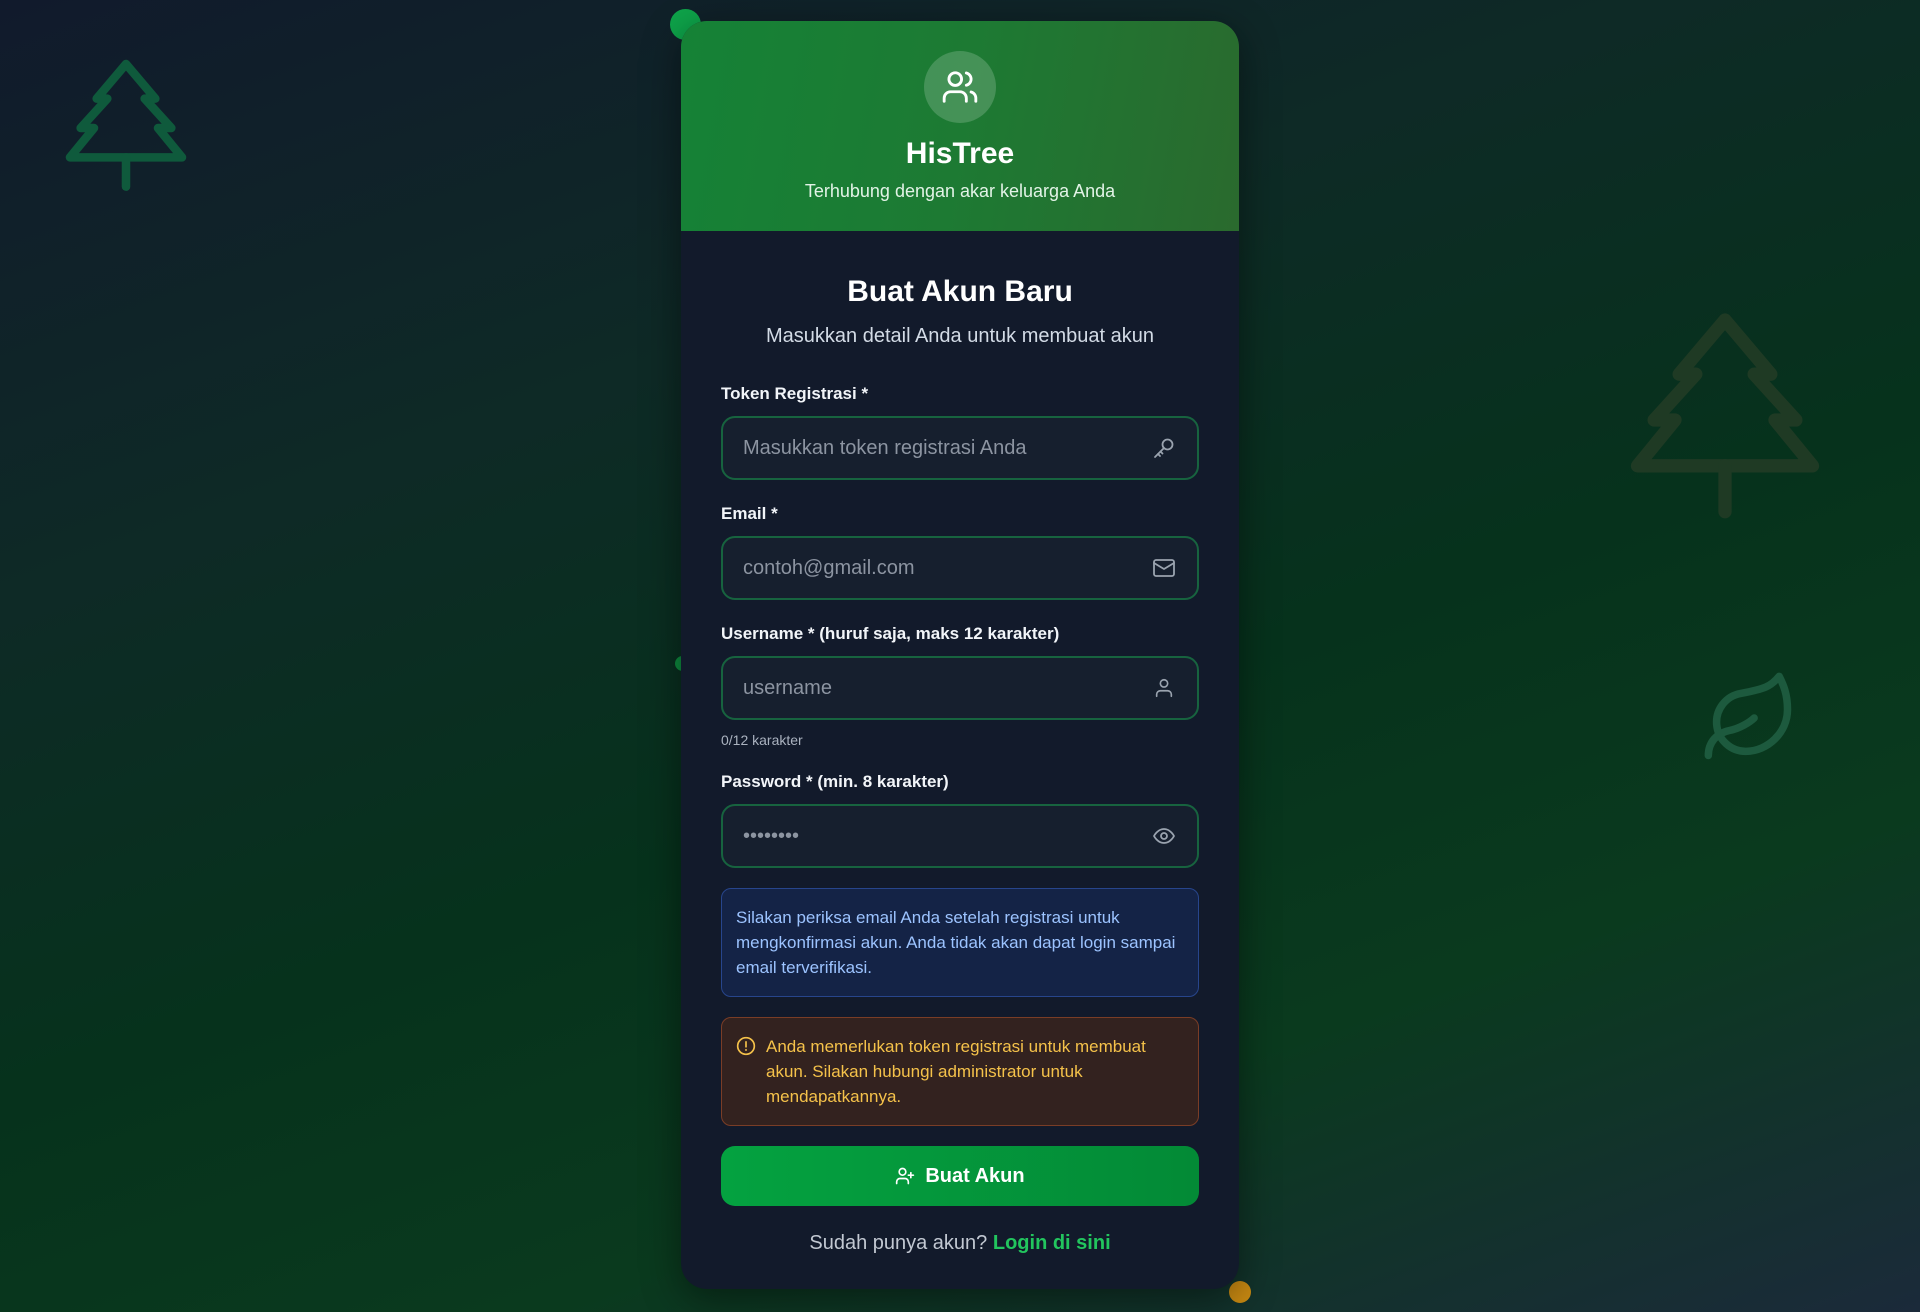 The image size is (1920, 1312). What do you see at coordinates (960, 153) in the screenshot?
I see `brand-name: HisTree` at bounding box center [960, 153].